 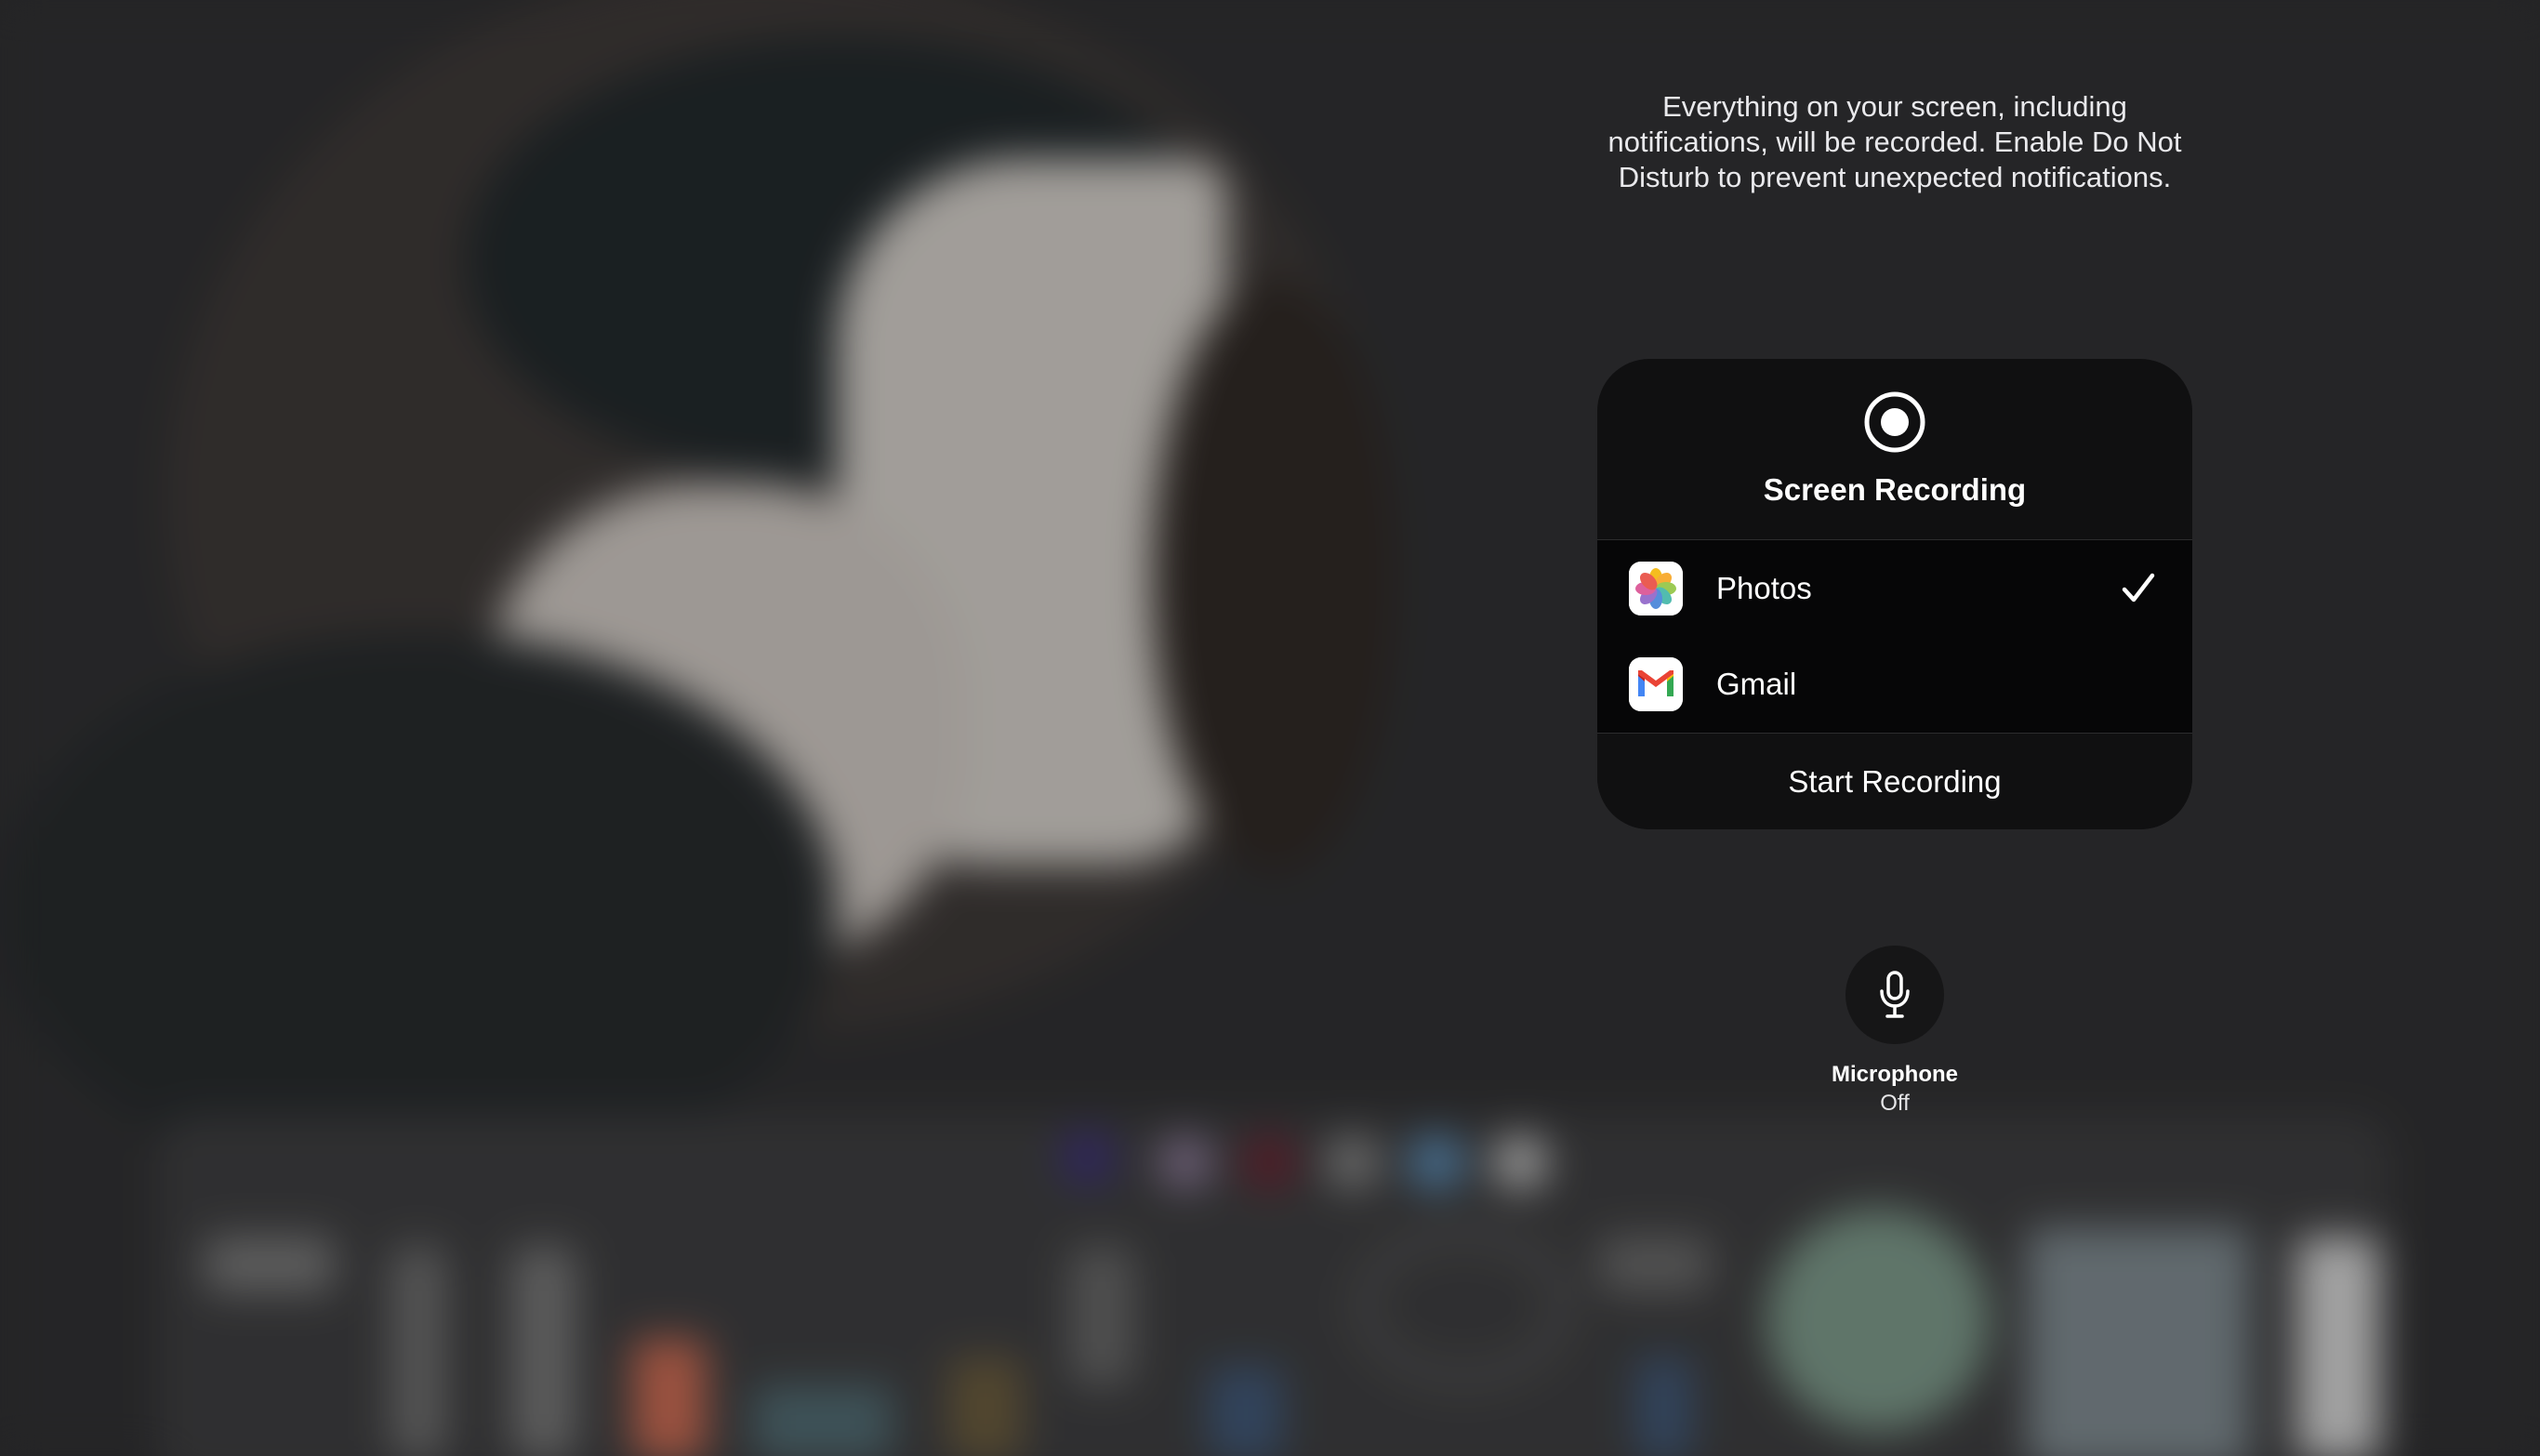 I want to click on start-recording-button: Start Recording, so click(x=1894, y=781).